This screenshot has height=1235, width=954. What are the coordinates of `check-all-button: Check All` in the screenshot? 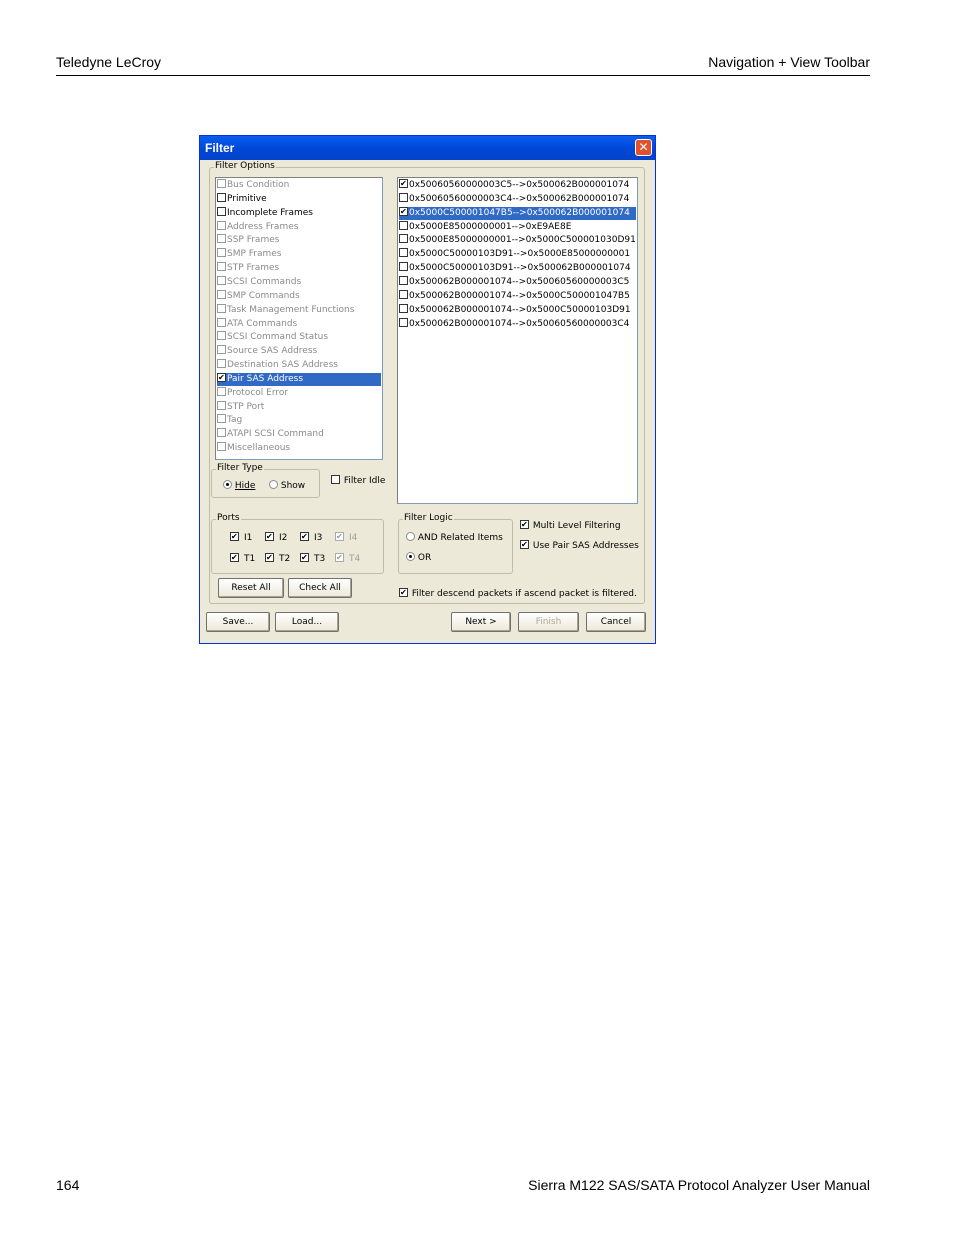 It's located at (320, 588).